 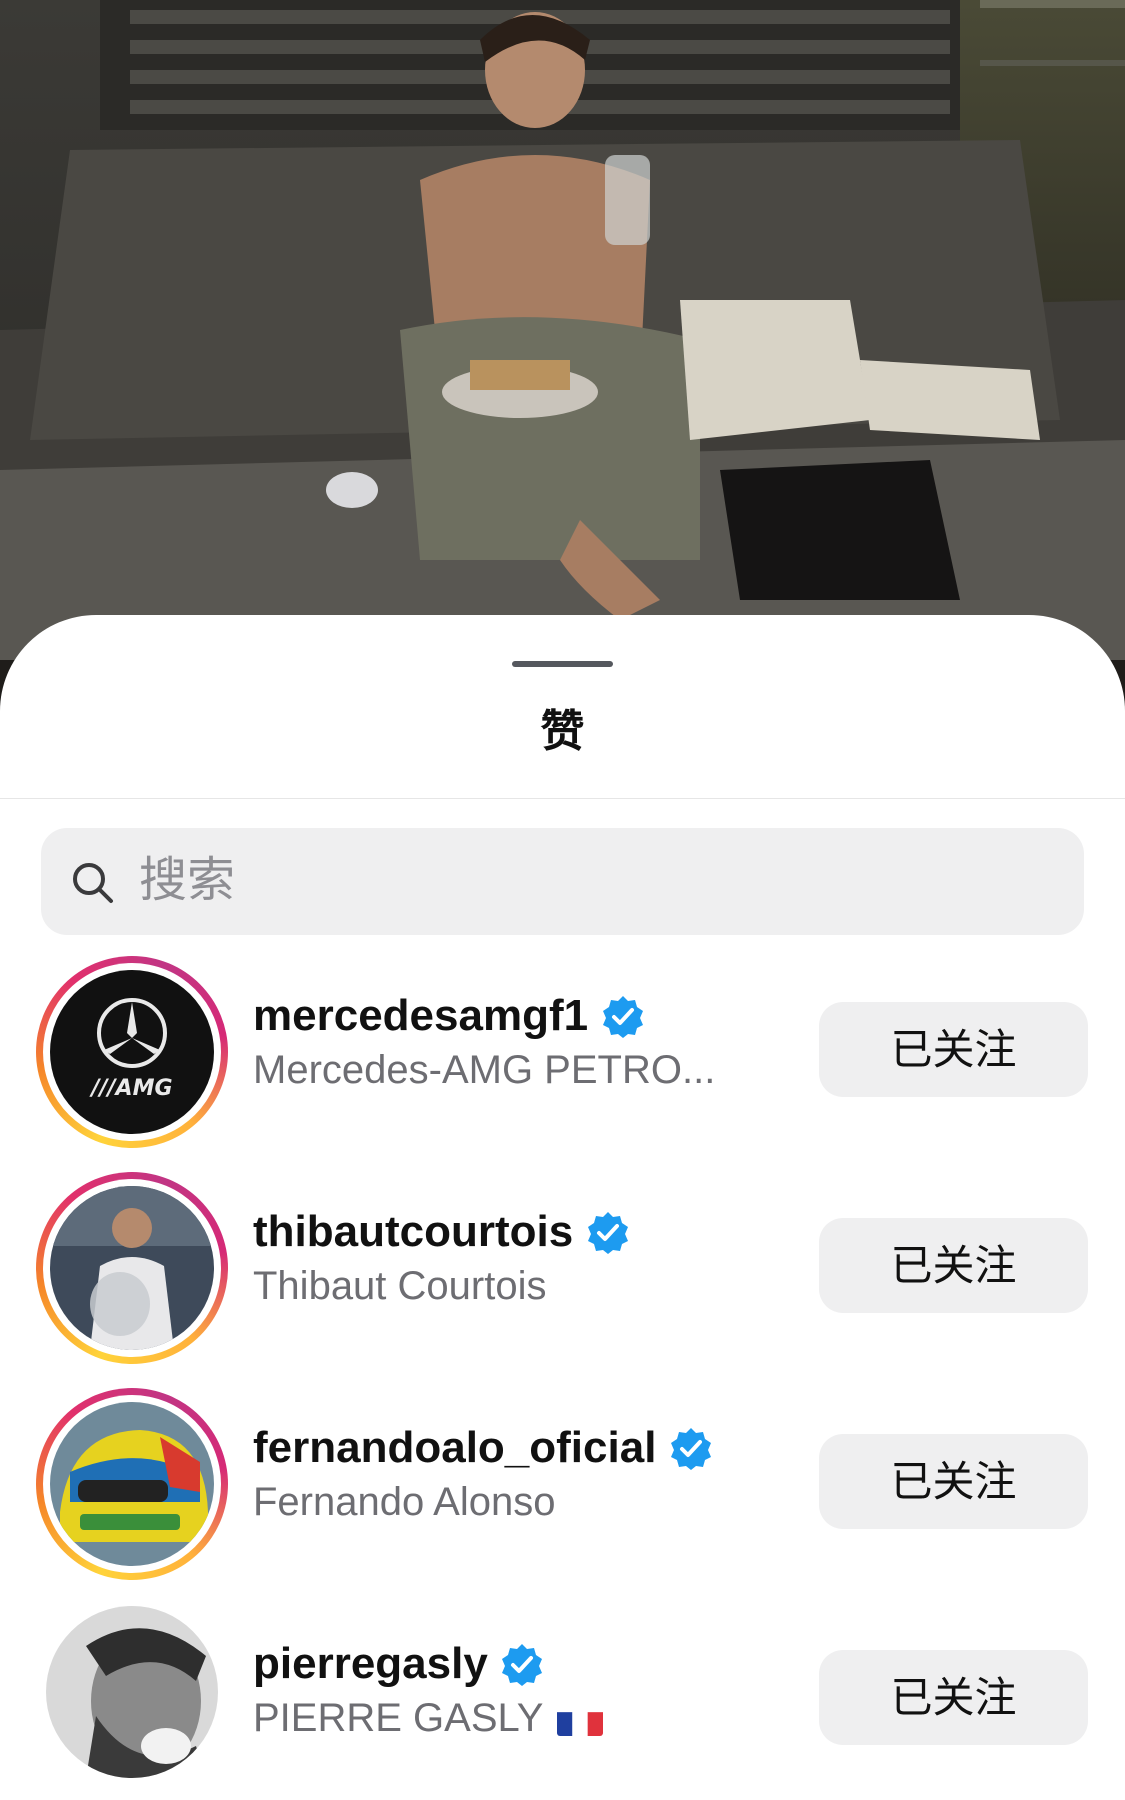 I want to click on search-input: 搜索, so click(x=562, y=881).